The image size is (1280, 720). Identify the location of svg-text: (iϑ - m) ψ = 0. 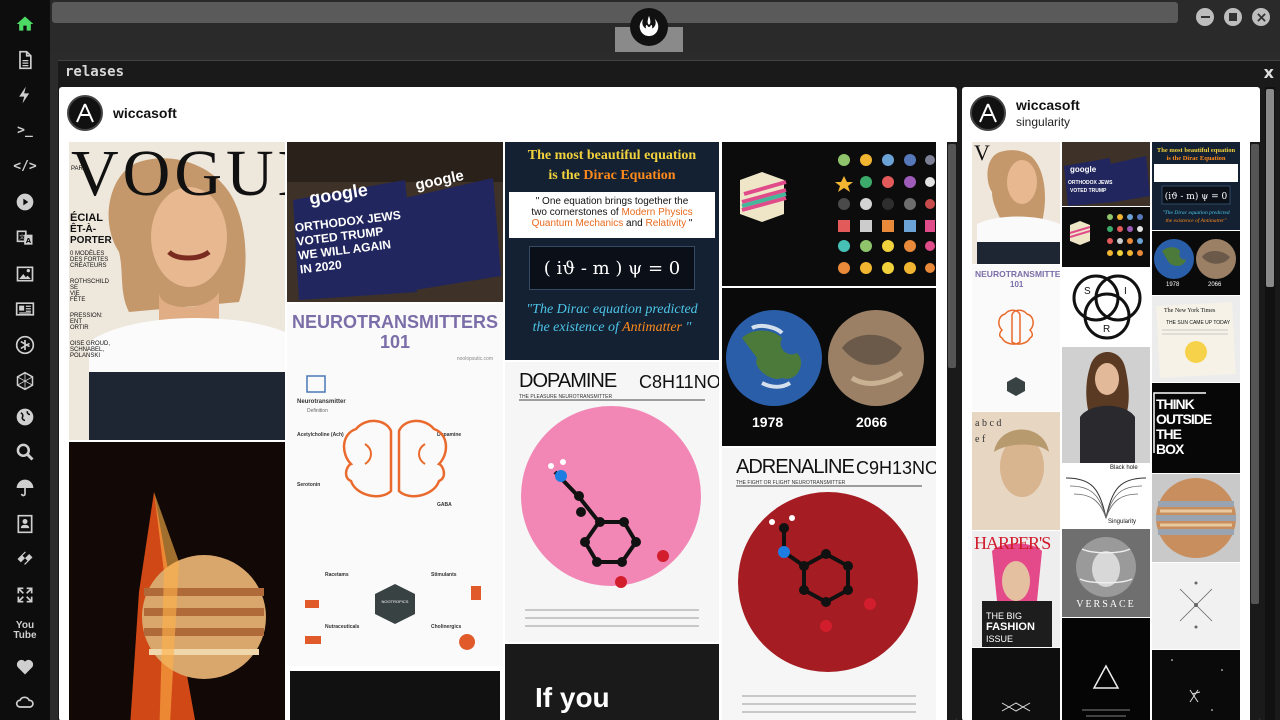
(1196, 196).